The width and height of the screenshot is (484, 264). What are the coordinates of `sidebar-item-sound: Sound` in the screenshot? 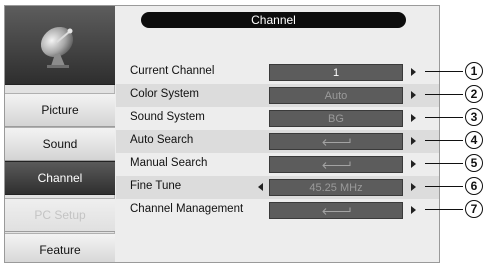 It's located at (60, 144).